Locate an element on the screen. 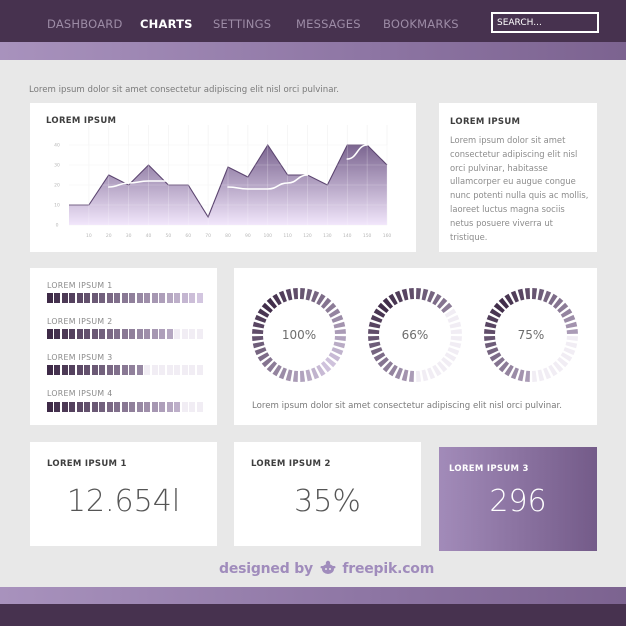 The width and height of the screenshot is (626, 626). x-tick-label: 10 is located at coordinates (89, 236).